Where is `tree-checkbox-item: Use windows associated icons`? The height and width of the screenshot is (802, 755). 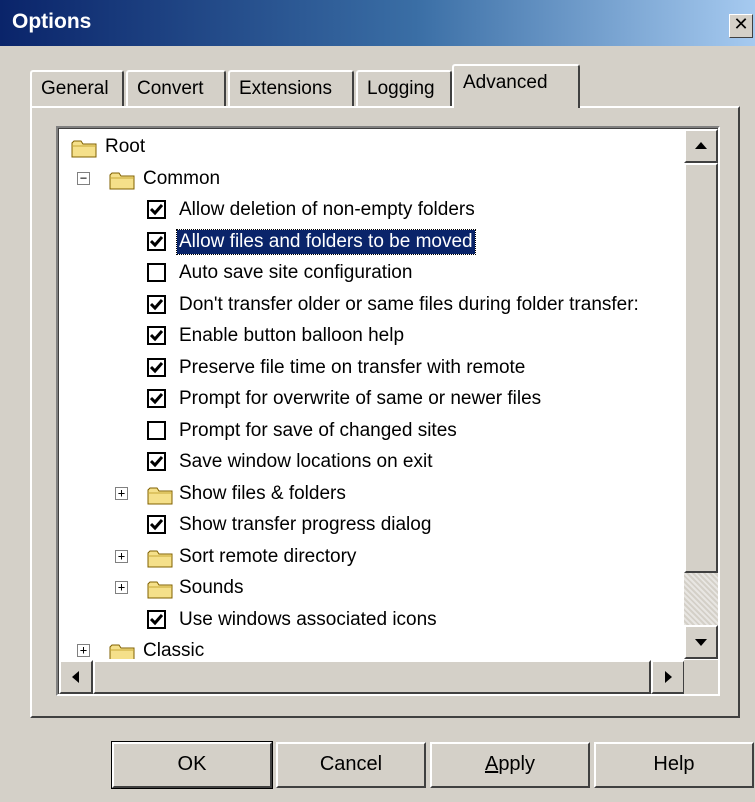
tree-checkbox-item: Use windows associated icons is located at coordinates (372, 620).